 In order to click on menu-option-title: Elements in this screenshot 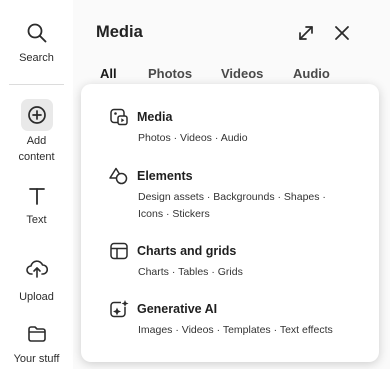, I will do `click(165, 176)`.